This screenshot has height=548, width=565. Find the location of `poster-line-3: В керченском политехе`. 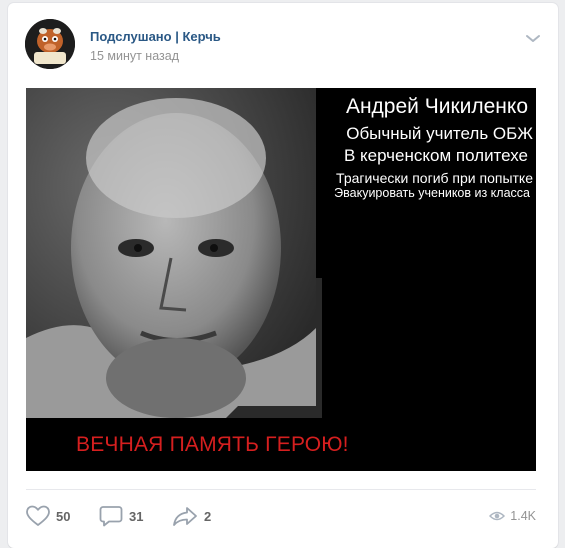

poster-line-3: В керченском политехе is located at coordinates (435, 155).